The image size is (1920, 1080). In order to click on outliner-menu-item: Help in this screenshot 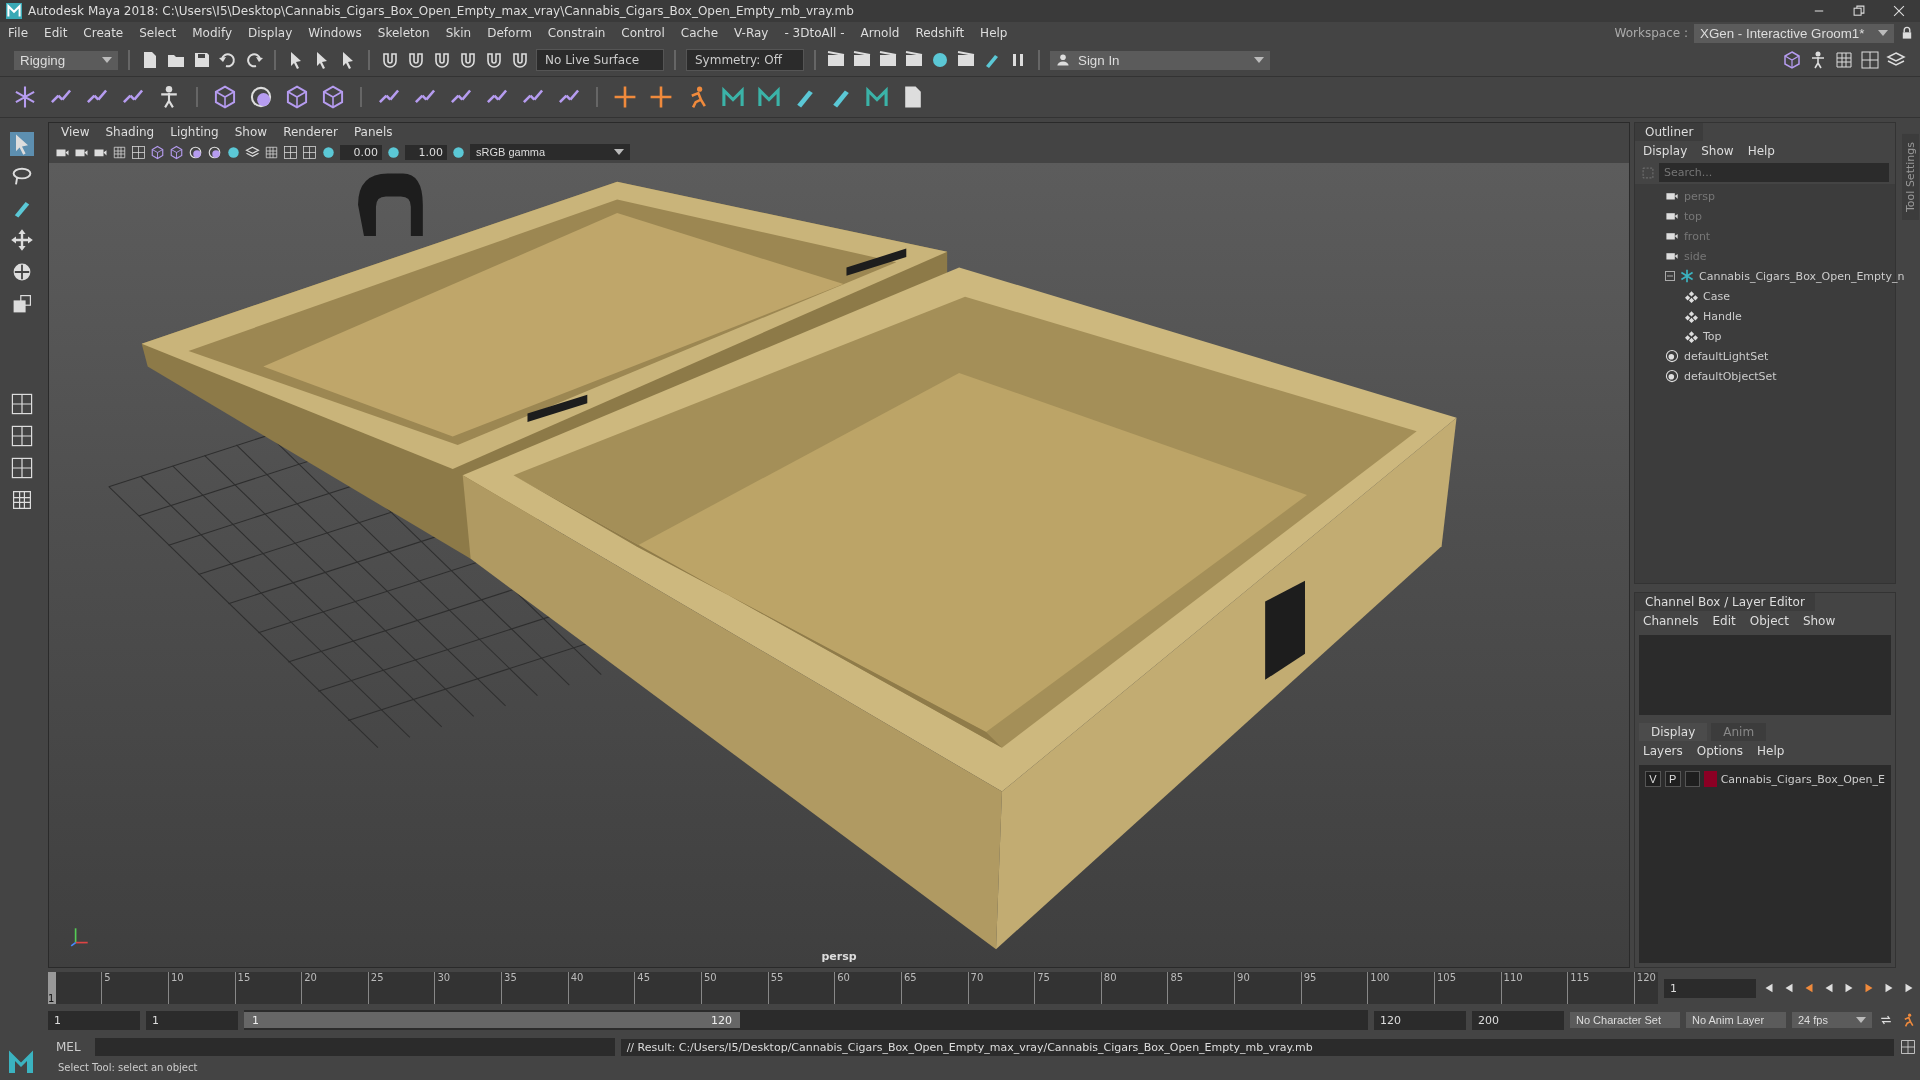, I will do `click(1761, 151)`.